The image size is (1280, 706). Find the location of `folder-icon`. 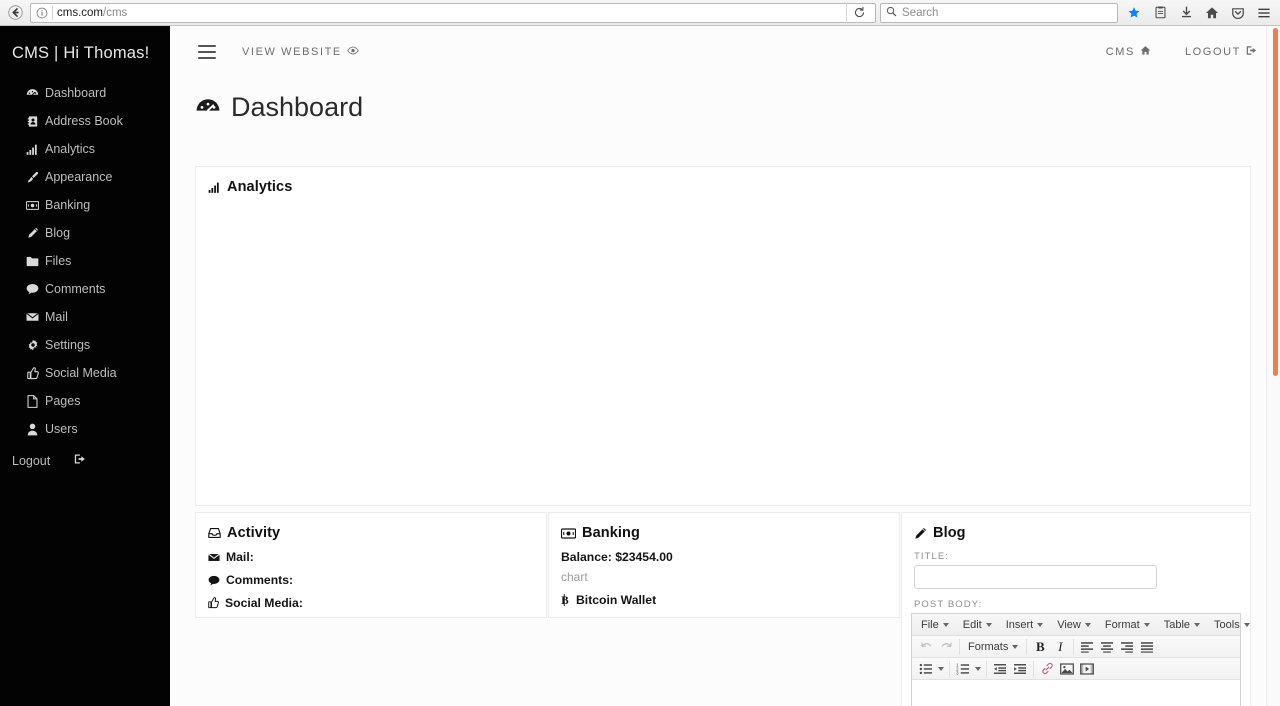

folder-icon is located at coordinates (32, 261).